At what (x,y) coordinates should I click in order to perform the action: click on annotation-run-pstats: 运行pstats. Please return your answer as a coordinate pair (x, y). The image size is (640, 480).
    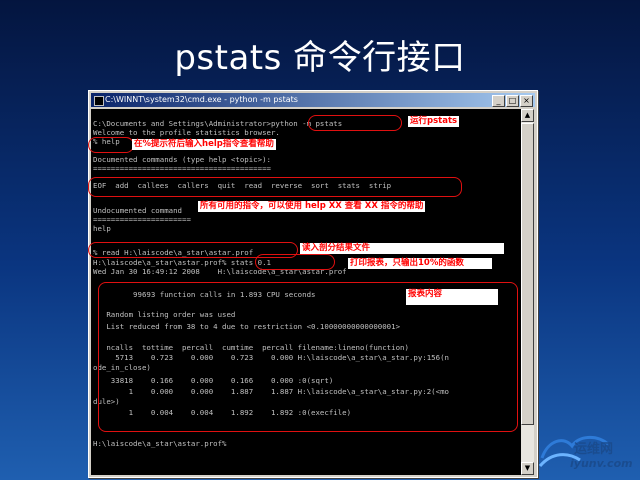
    Looking at the image, I should click on (434, 121).